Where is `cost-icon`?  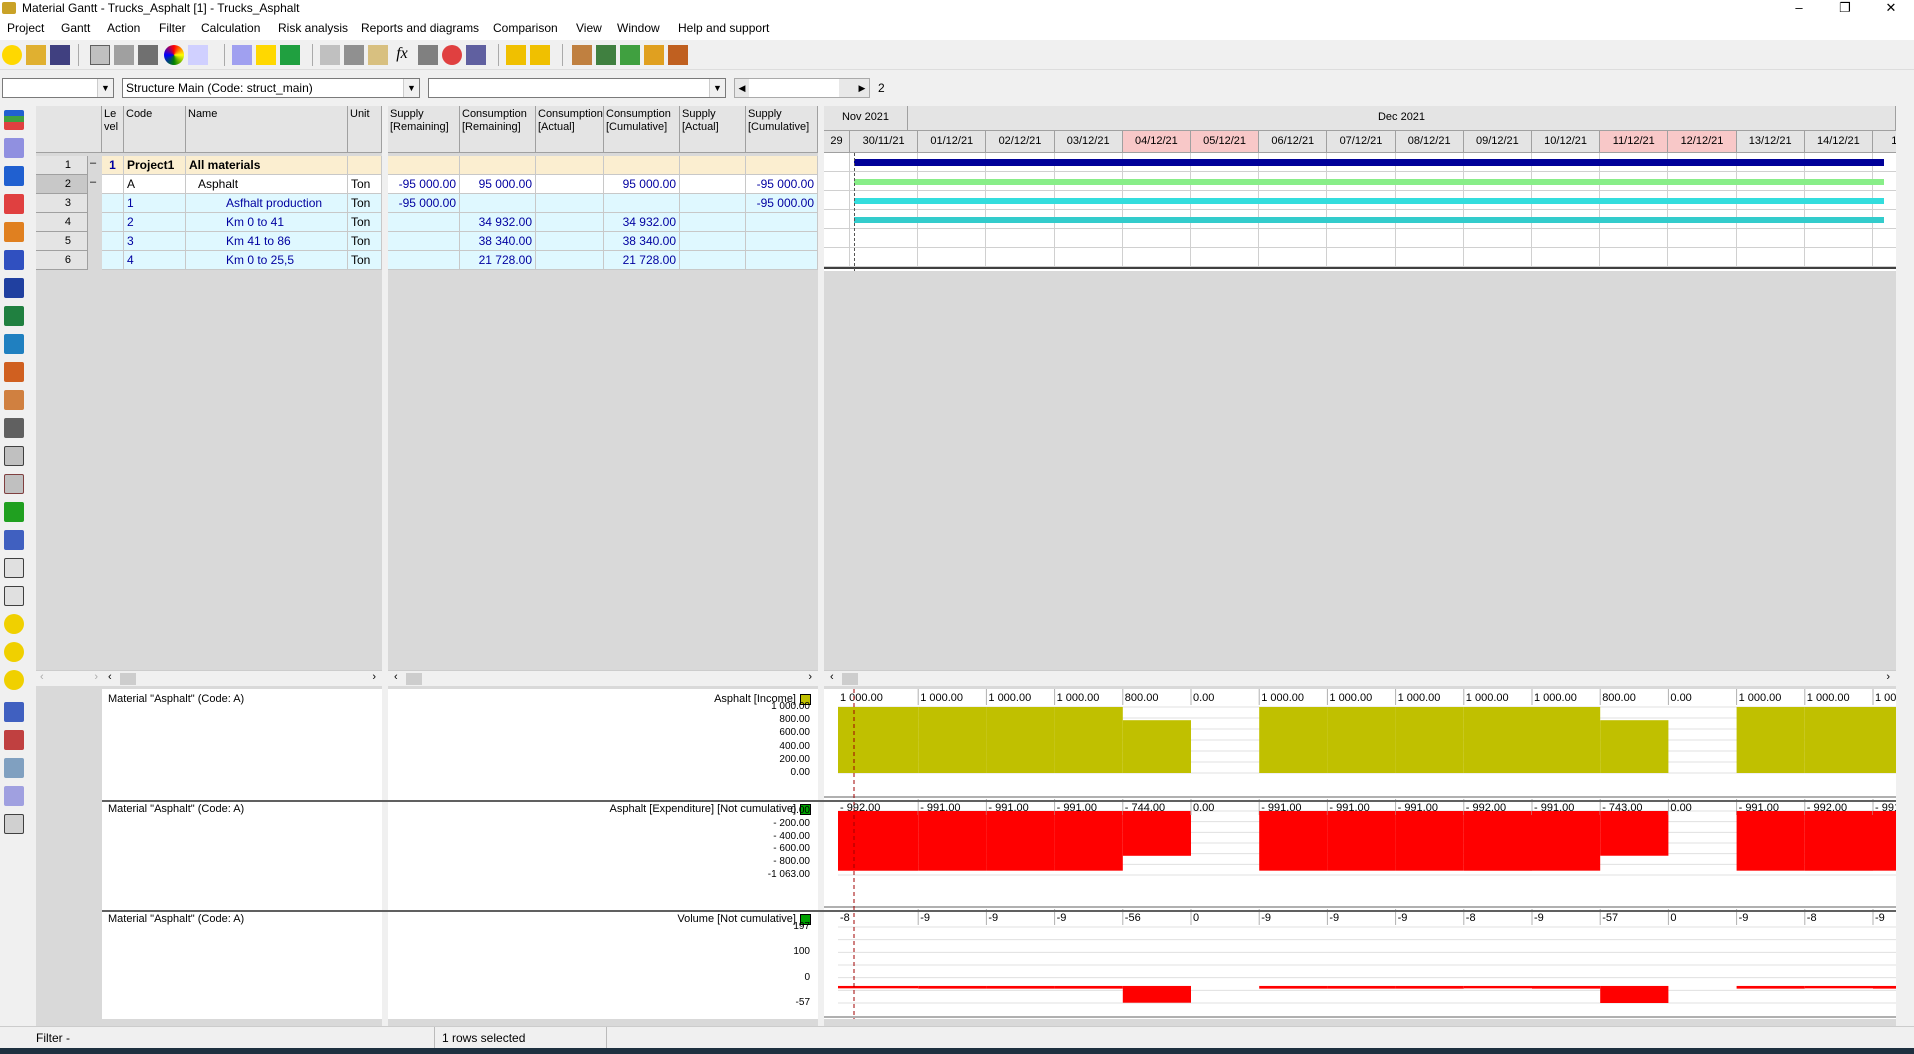
cost-icon is located at coordinates (654, 55).